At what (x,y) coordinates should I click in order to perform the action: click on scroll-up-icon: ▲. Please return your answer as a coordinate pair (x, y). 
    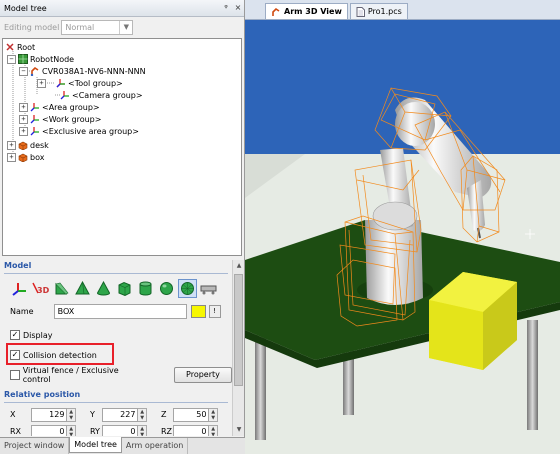
    Looking at the image, I should click on (239, 266).